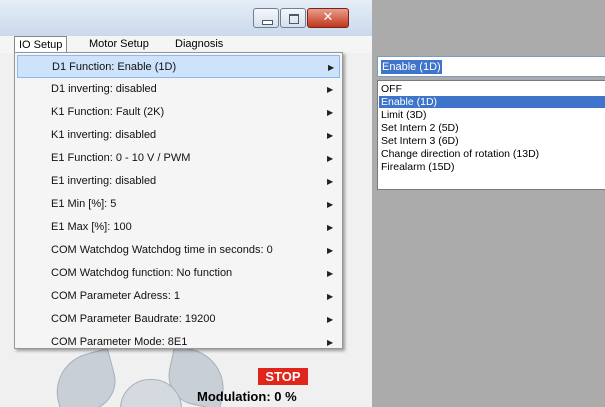 This screenshot has width=605, height=407. I want to click on submenu-item-e1-function: E1 Function: 0 - 10 V / PWM ▶, so click(178, 158).